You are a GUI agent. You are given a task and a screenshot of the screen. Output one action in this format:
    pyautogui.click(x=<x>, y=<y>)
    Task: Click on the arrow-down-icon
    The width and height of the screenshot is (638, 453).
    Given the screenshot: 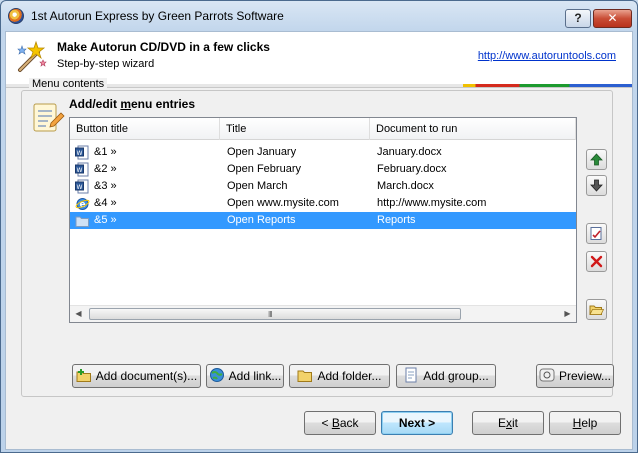 What is the action you would take?
    pyautogui.click(x=596, y=185)
    